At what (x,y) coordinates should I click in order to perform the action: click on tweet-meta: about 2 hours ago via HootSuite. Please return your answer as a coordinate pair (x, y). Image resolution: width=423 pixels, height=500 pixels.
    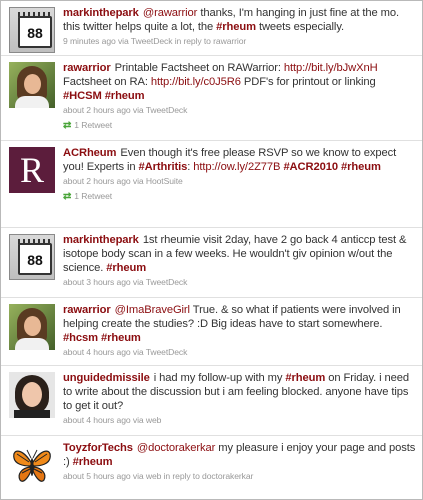
    Looking at the image, I should click on (239, 181).